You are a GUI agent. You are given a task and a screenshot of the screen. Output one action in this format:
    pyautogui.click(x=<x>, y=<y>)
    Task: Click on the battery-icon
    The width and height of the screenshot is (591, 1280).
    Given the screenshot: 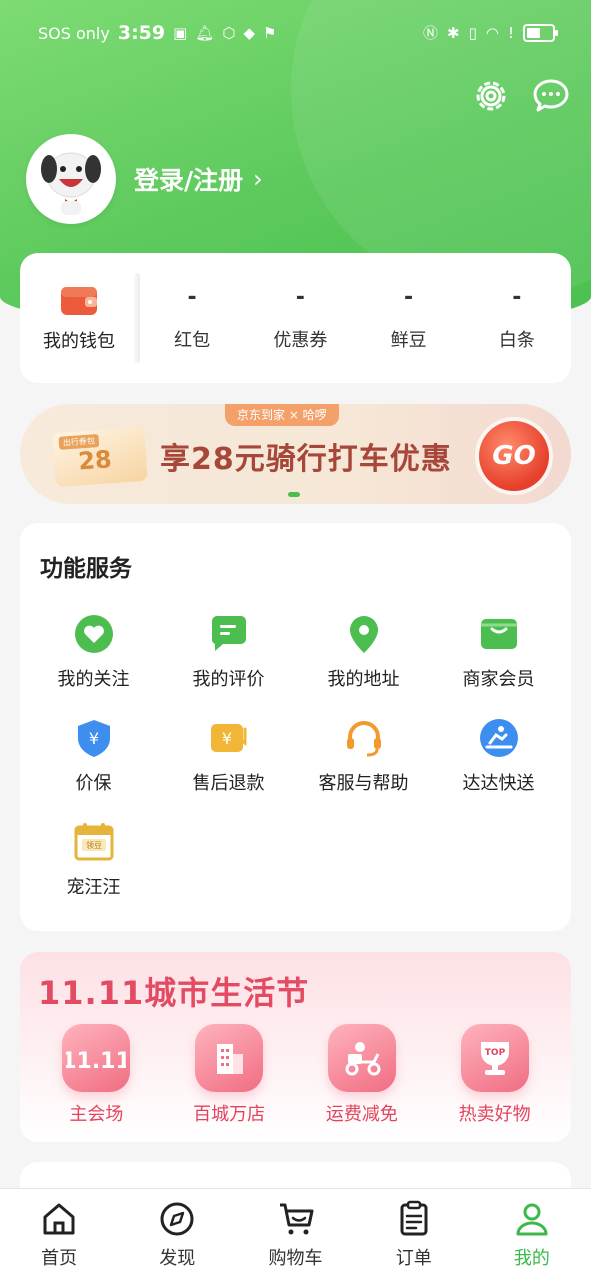 What is the action you would take?
    pyautogui.click(x=540, y=33)
    